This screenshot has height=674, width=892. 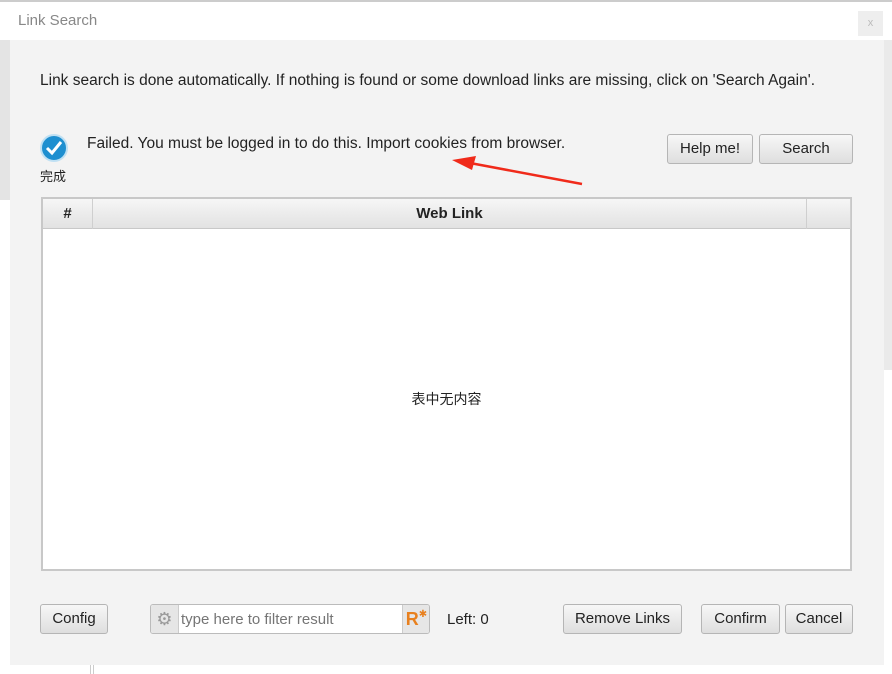 I want to click on background-window-right, so click(x=888, y=205).